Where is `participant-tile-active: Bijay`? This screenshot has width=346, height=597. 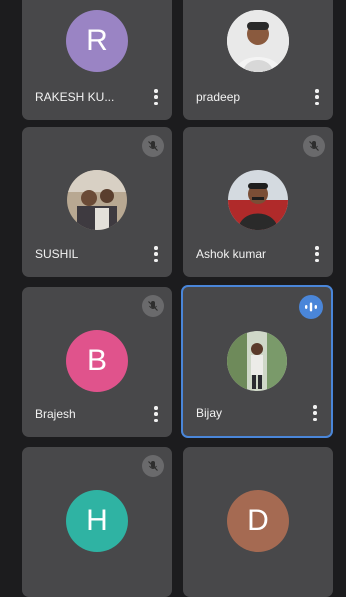
participant-tile-active: Bijay is located at coordinates (257, 361).